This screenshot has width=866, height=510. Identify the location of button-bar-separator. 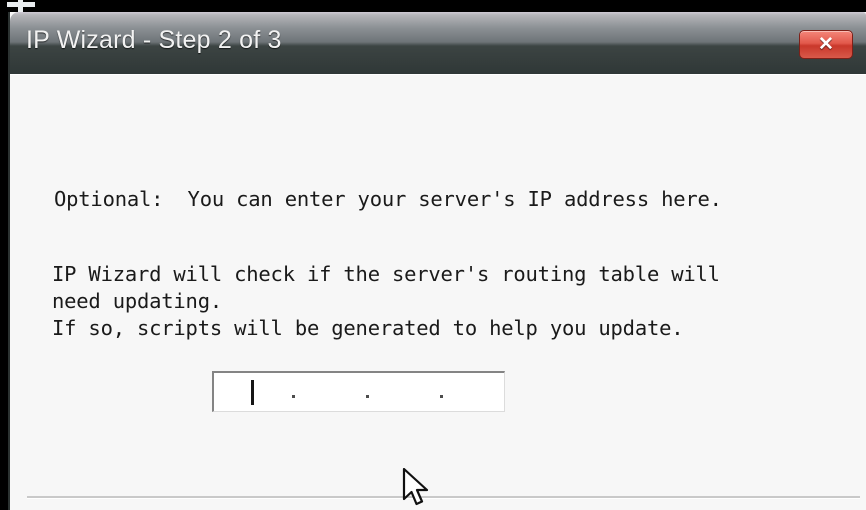
(443, 497).